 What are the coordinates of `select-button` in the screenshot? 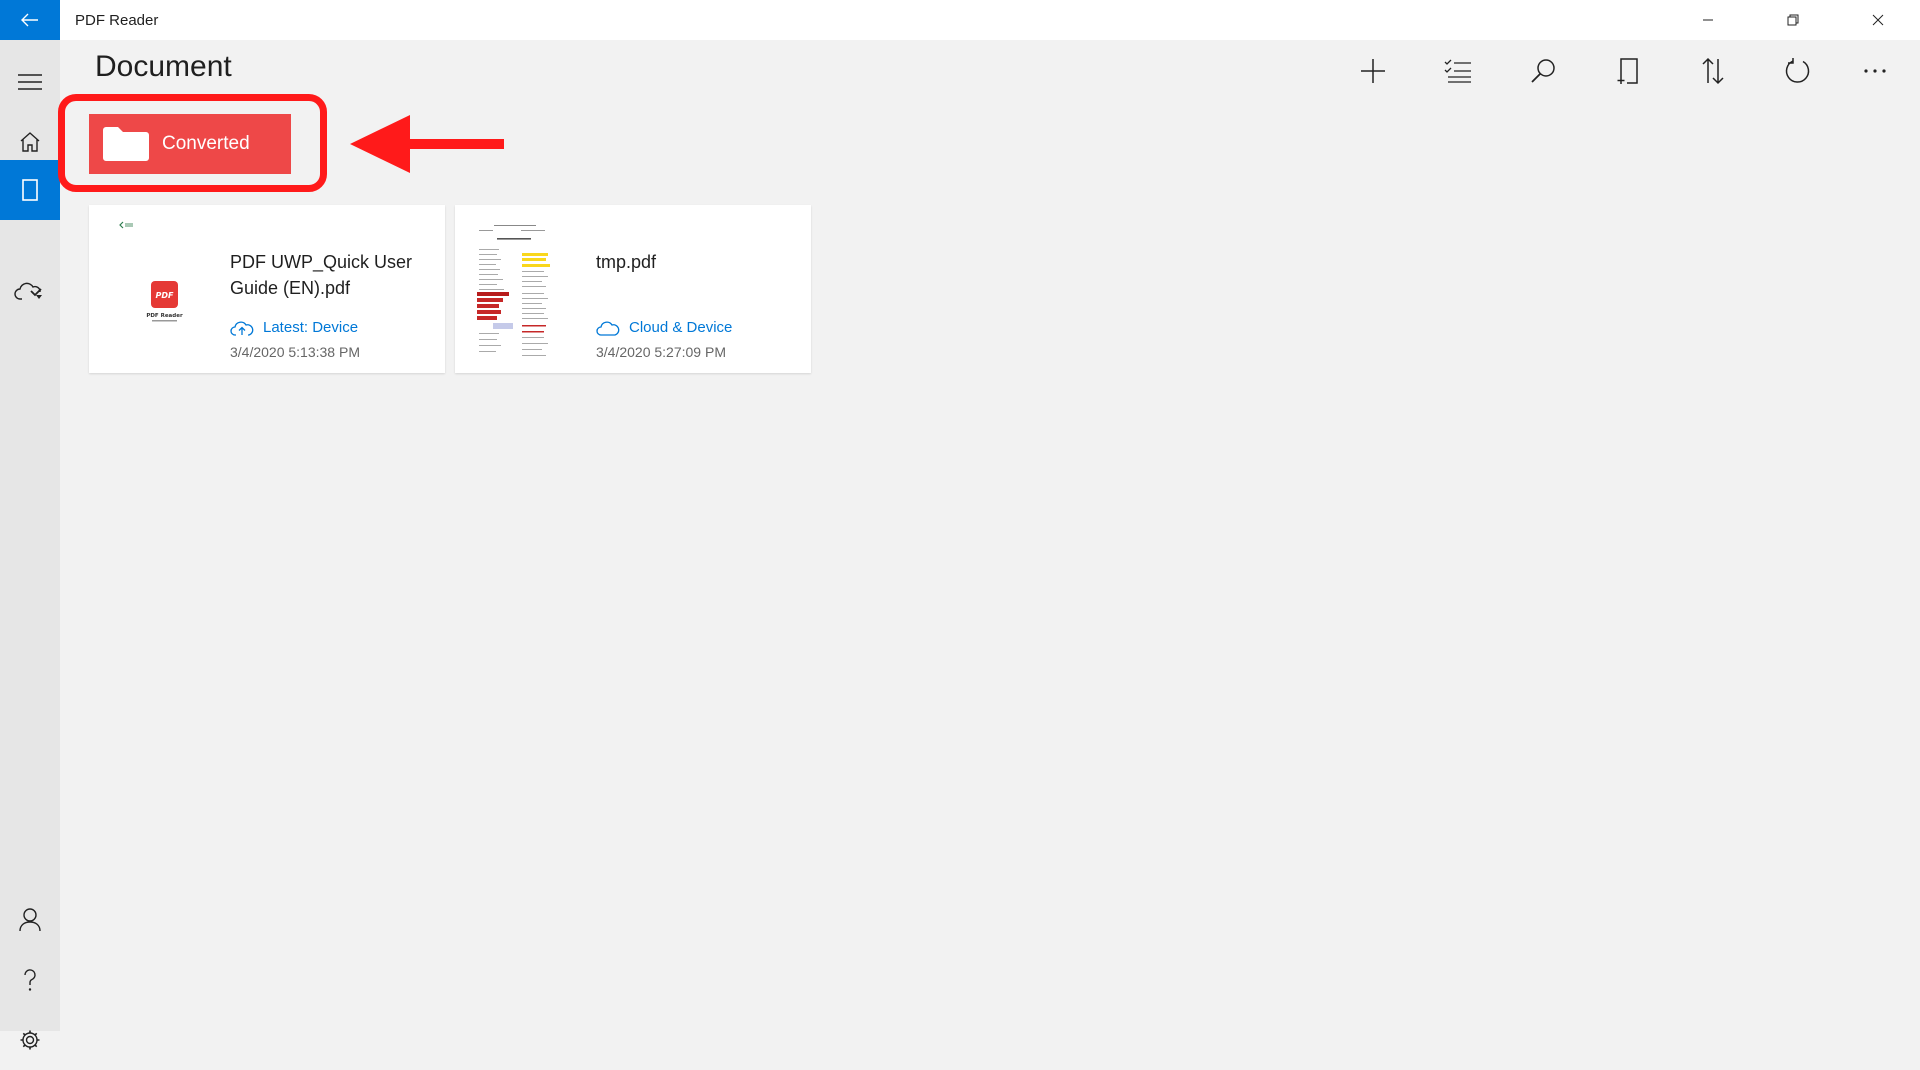 It's located at (1457, 71).